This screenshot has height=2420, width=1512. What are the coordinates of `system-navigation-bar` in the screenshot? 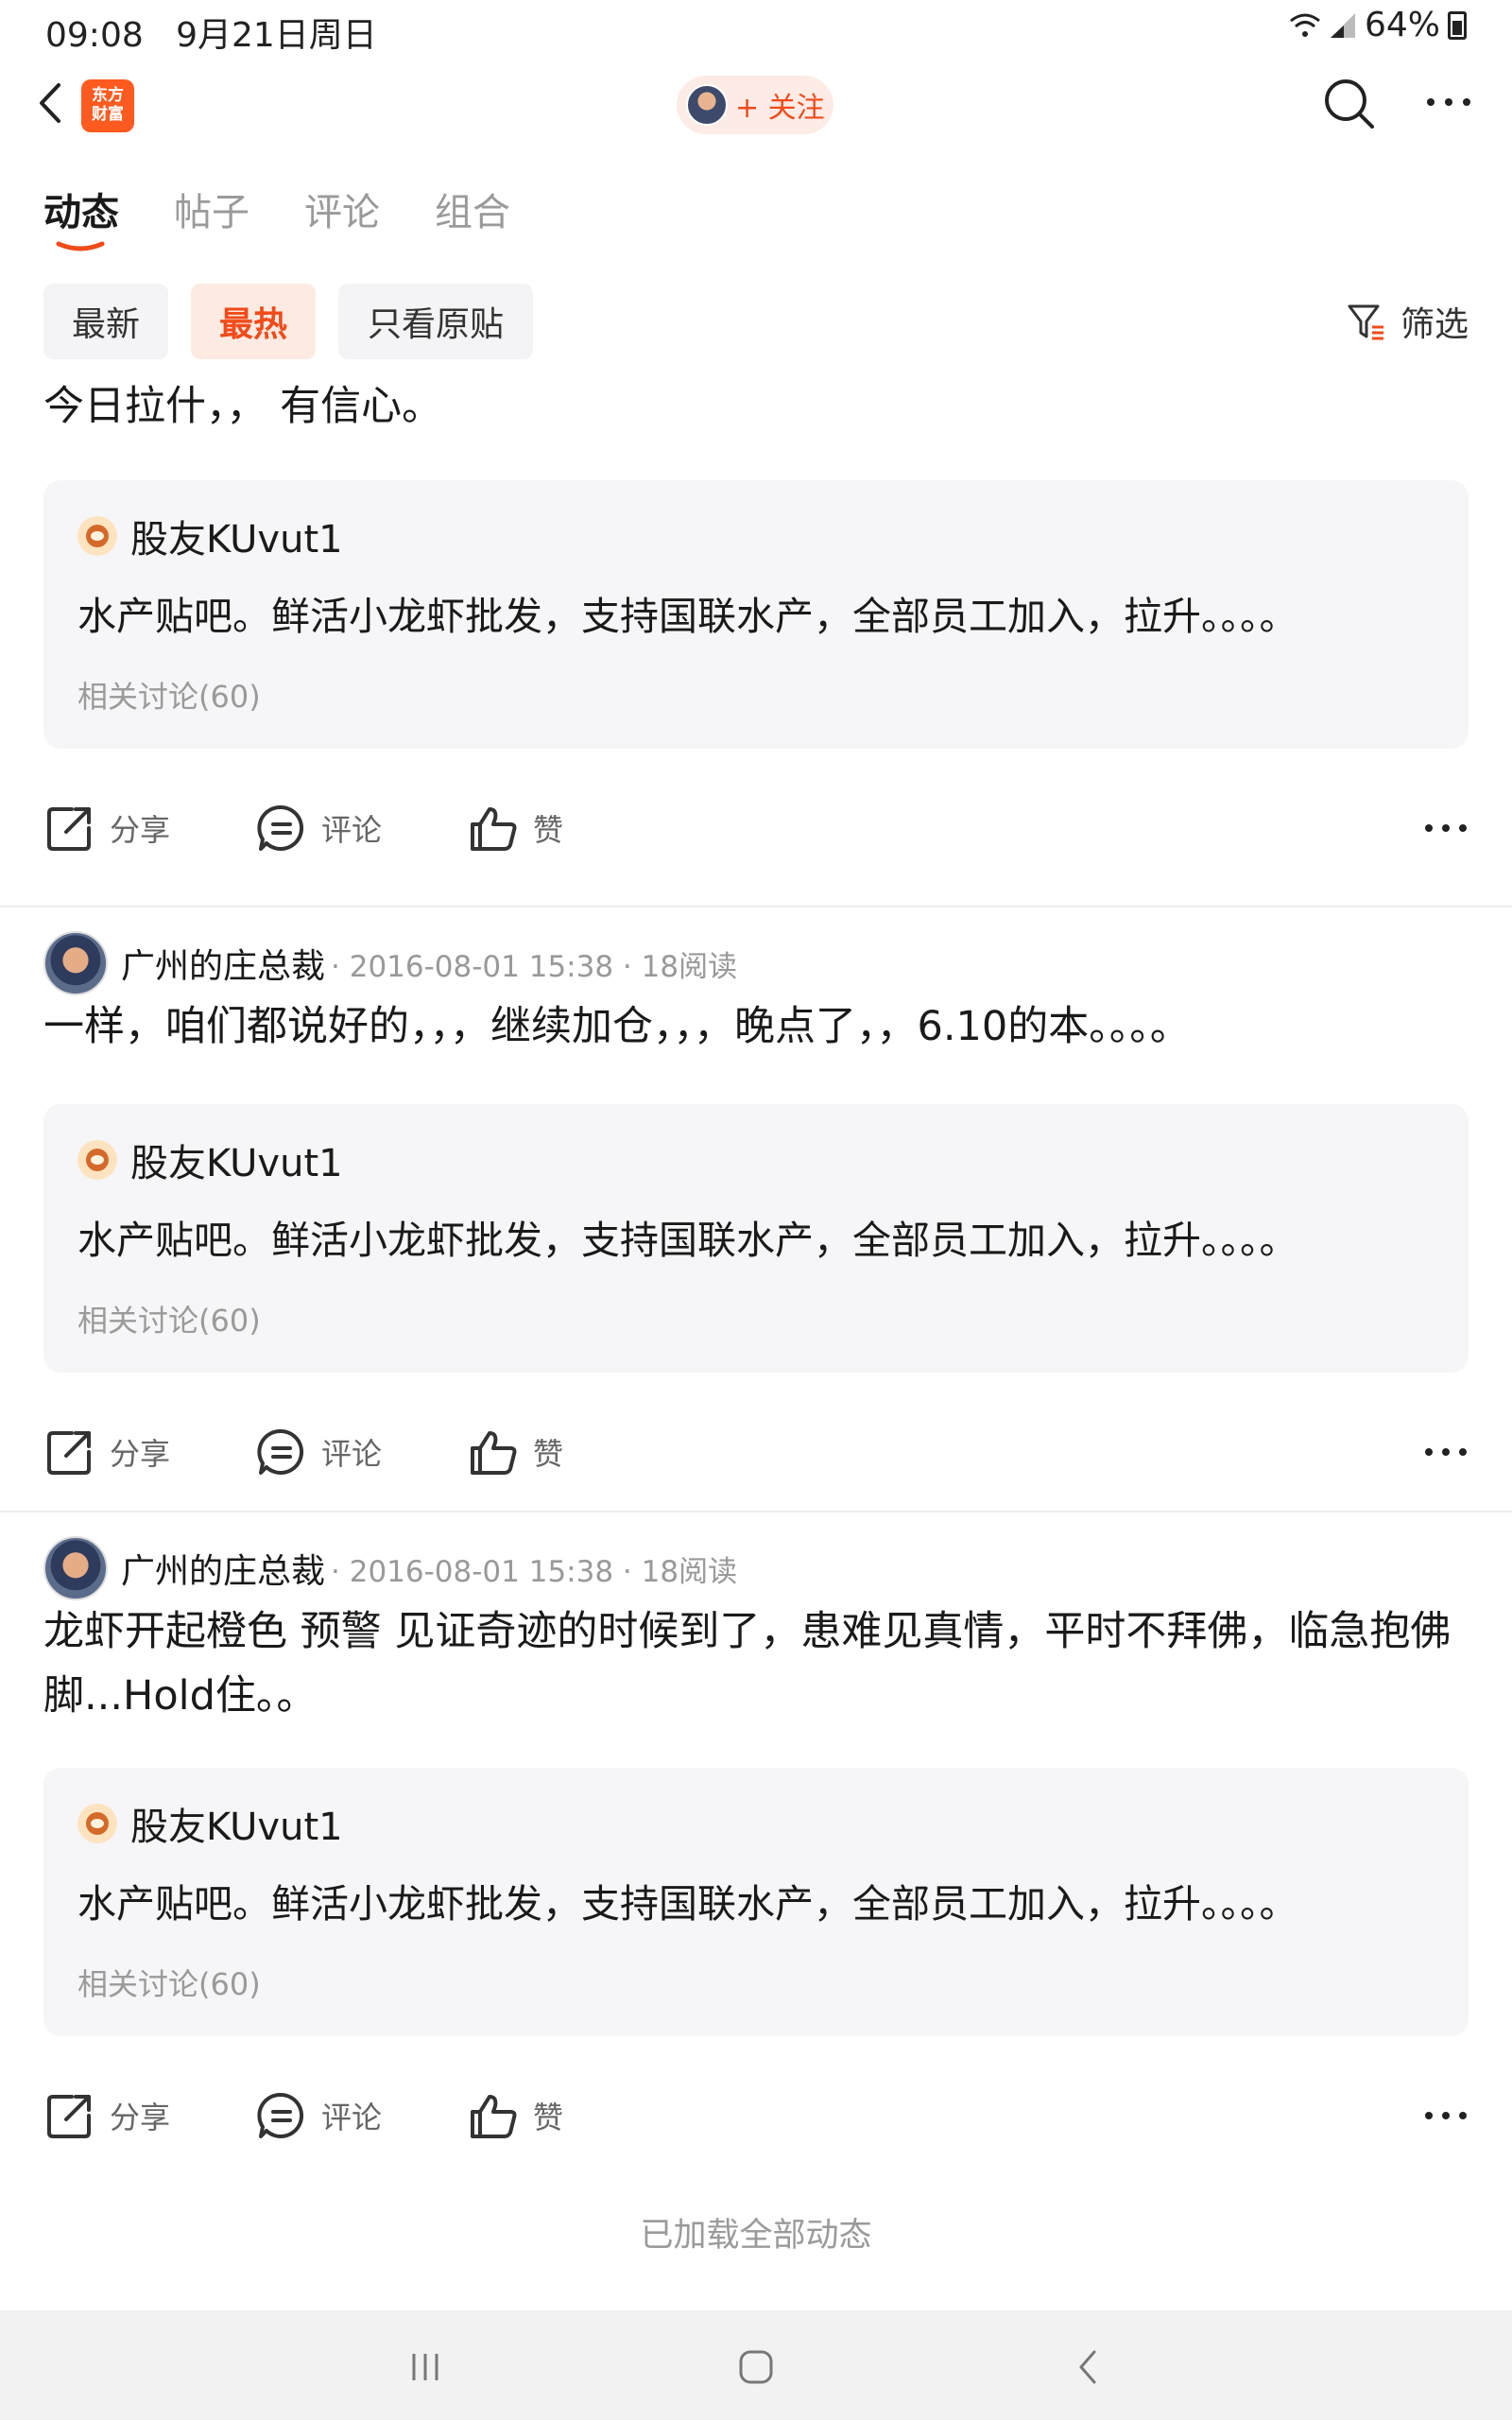 It's located at (756, 2365).